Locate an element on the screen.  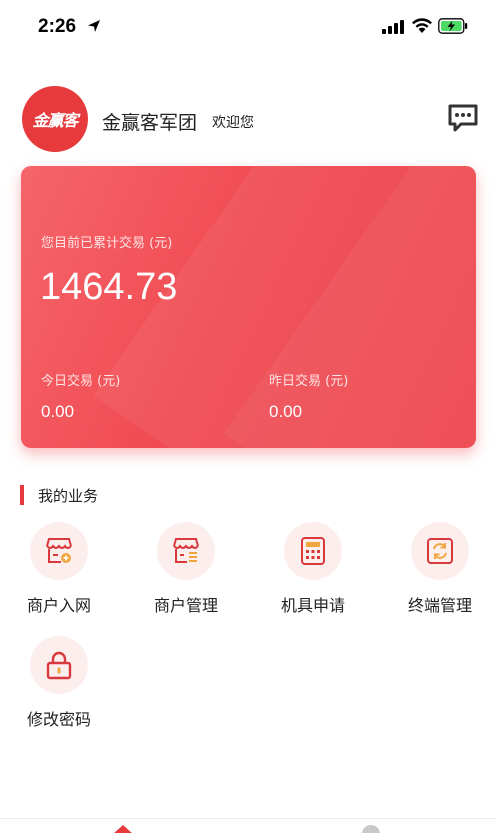
brand-name: 金赢客军团 is located at coordinates (150, 123).